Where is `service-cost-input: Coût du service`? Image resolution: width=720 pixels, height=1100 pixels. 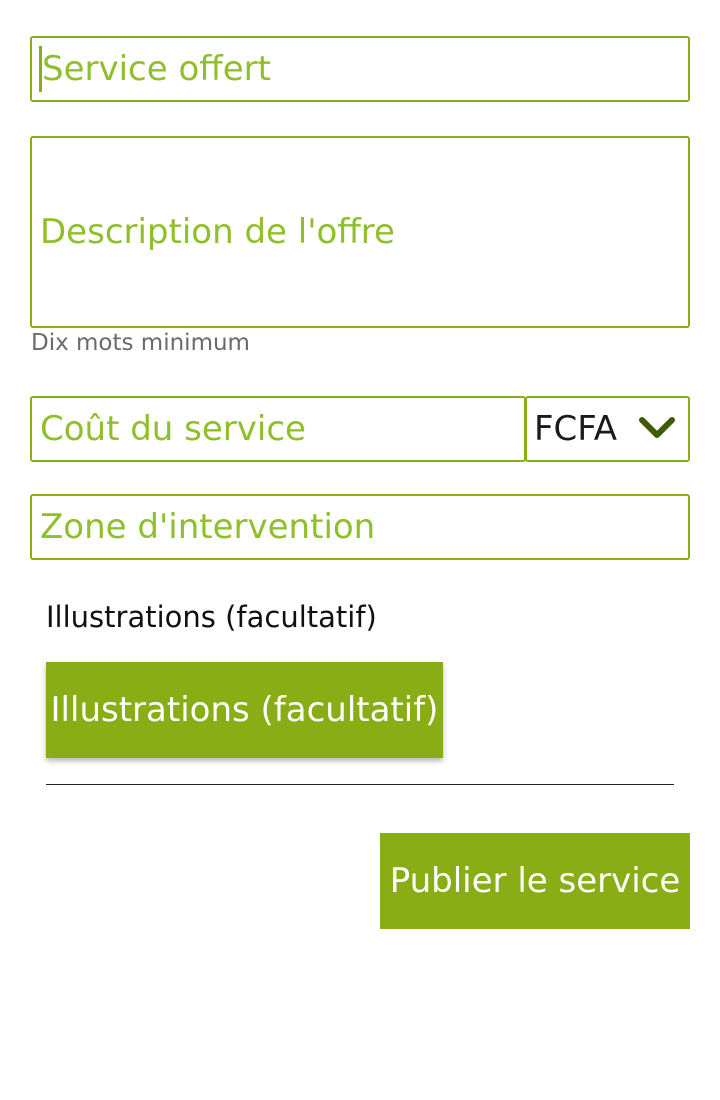
service-cost-input: Coût du service is located at coordinates (278, 429).